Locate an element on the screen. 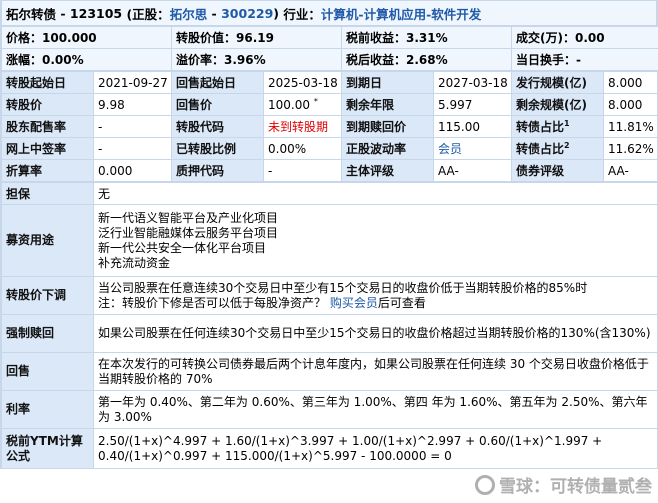 The width and height of the screenshot is (658, 503). conversion-value-cell: 转股价值：96.19 is located at coordinates (256, 37).